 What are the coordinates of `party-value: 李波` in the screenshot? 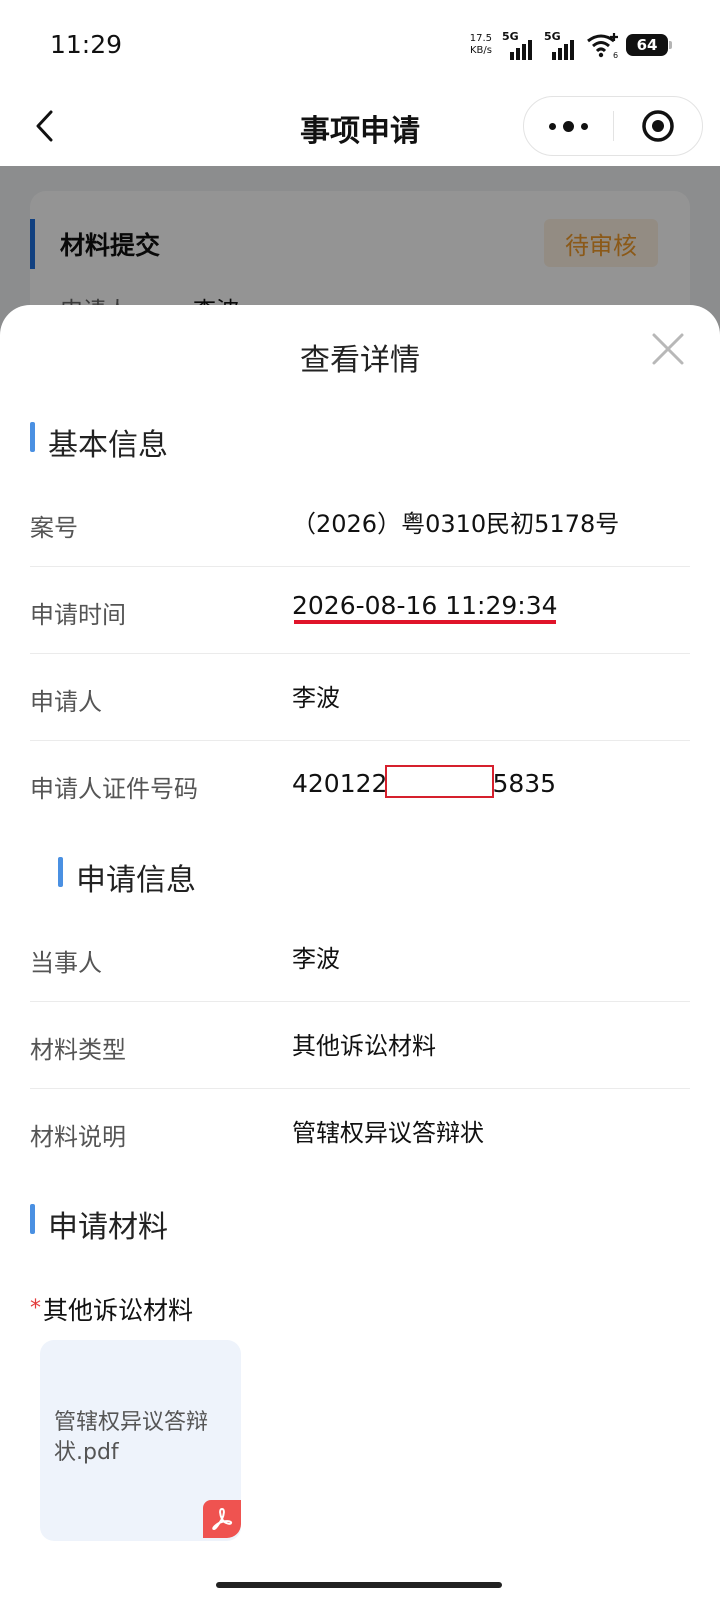 It's located at (316, 959).